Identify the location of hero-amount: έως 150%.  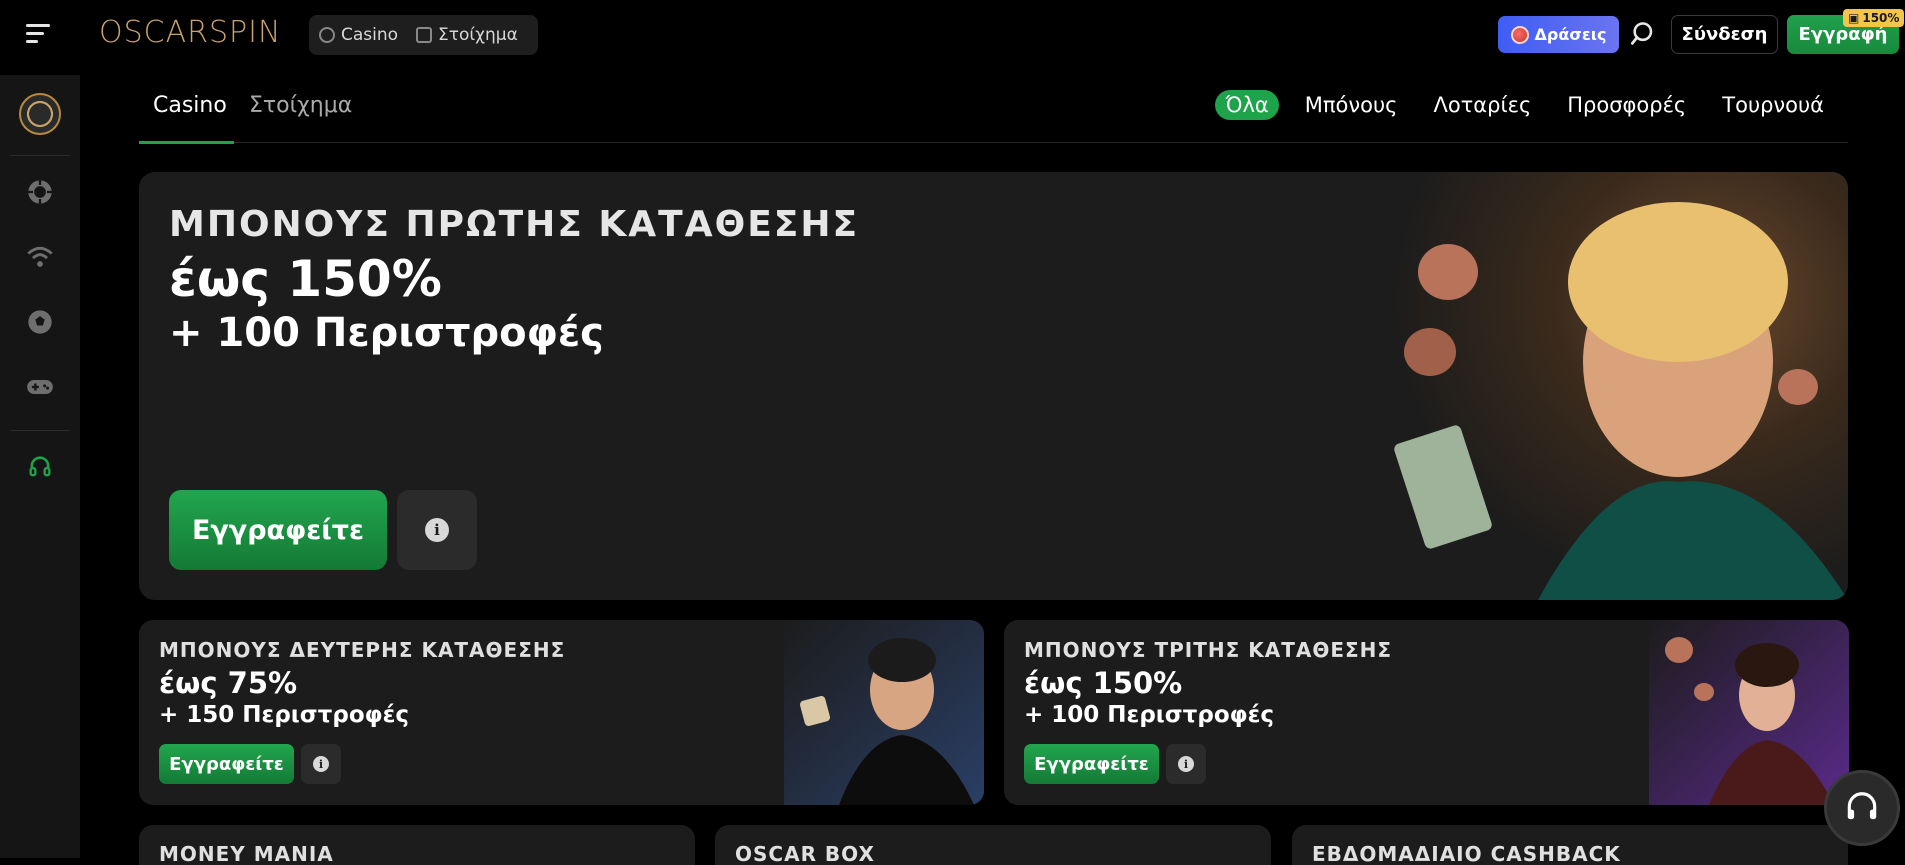
(305, 279).